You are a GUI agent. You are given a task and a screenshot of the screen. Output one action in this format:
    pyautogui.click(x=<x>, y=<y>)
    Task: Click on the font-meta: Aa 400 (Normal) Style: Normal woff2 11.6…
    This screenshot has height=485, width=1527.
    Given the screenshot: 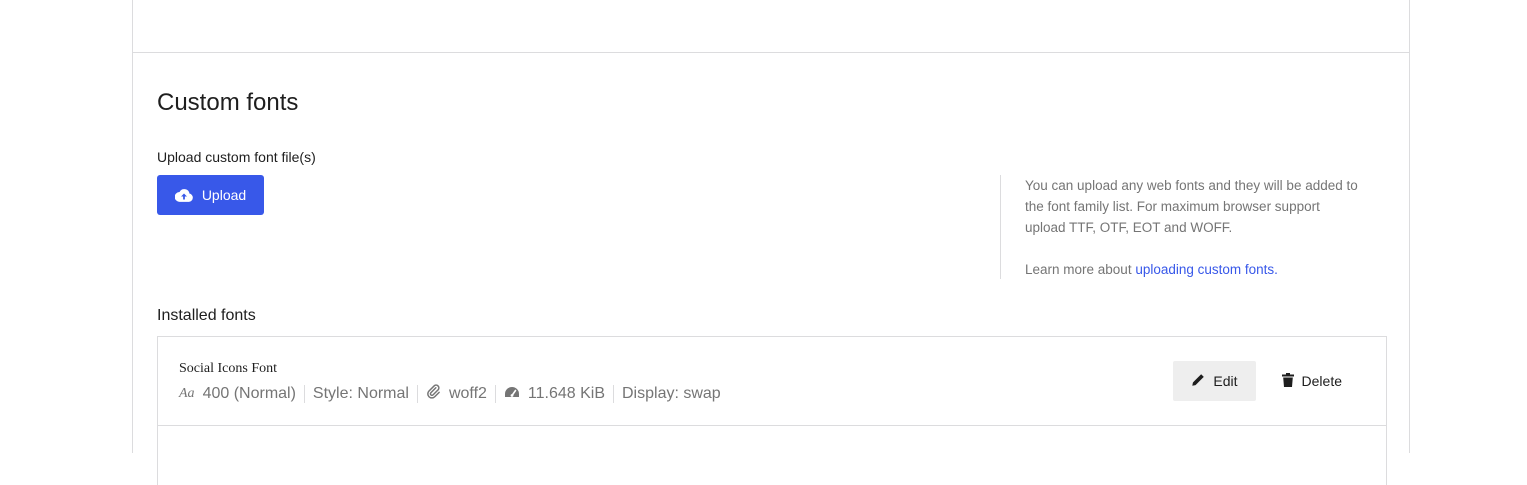 What is the action you would take?
    pyautogui.click(x=454, y=394)
    